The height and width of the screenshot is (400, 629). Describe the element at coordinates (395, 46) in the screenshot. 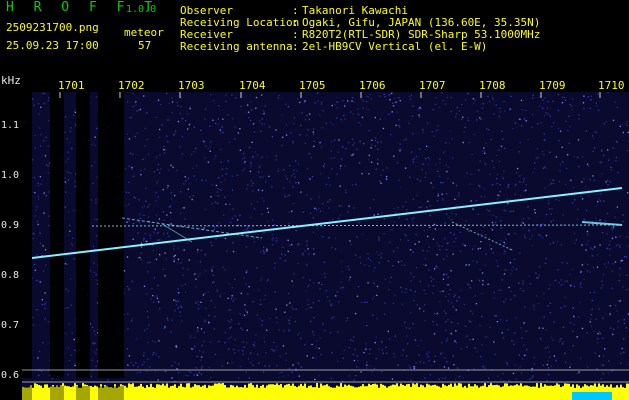

I see `info-value-antenna: 2el-HB9CV Vertical (el. E-W)` at that location.